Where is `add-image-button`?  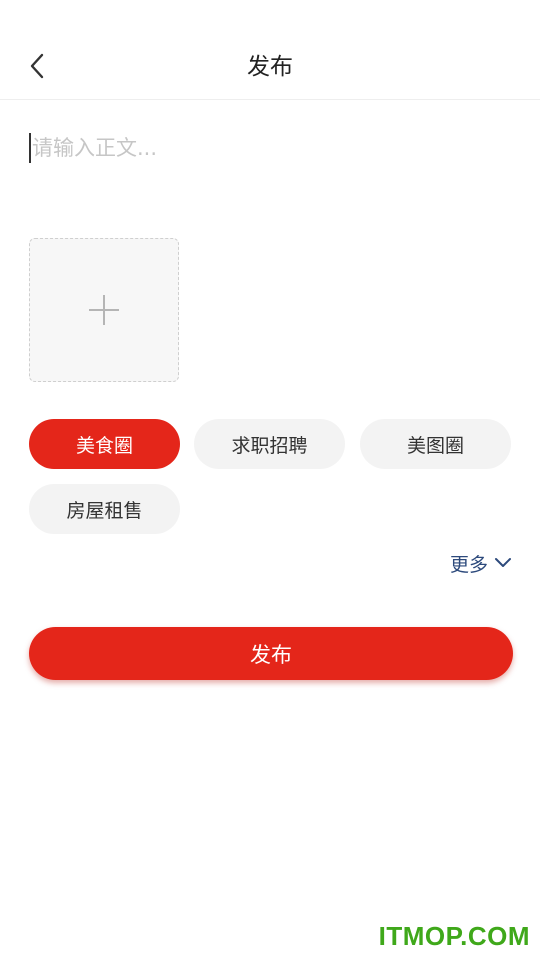 add-image-button is located at coordinates (104, 310).